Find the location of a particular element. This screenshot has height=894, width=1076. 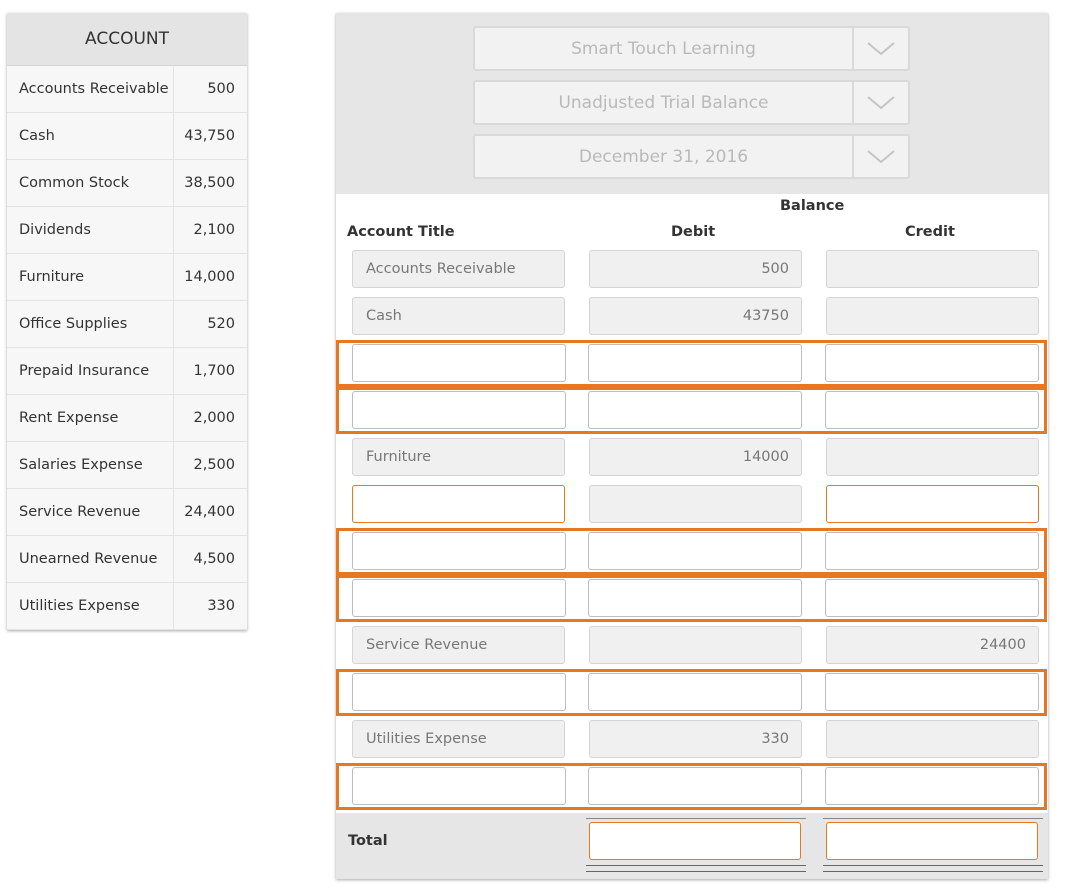

statement-select: Unadjusted Trial Balance is located at coordinates (691, 102).